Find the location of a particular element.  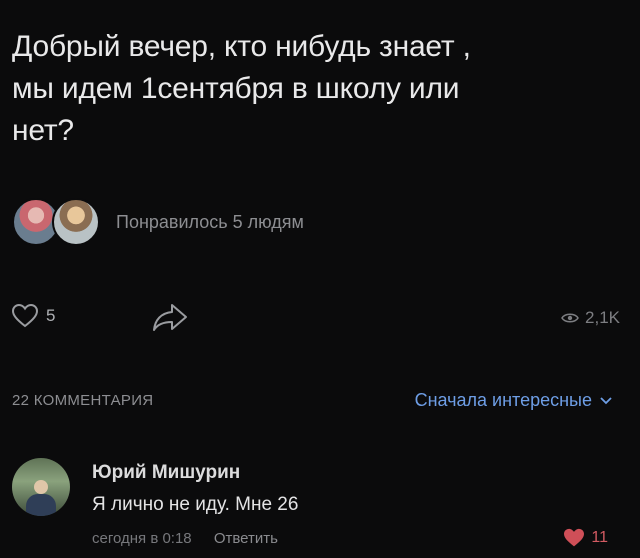

comments-header: 22 КОММЕНТАРИЯ Сначала интересные is located at coordinates (312, 403).